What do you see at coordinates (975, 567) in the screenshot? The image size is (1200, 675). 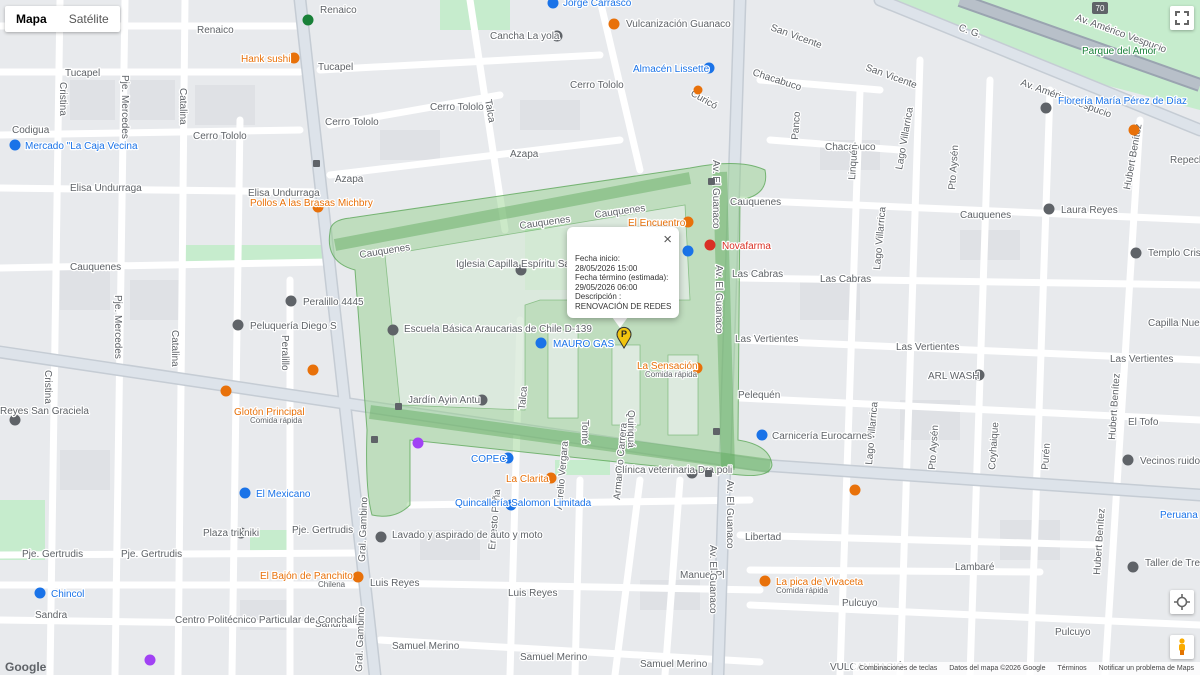 I see `street-label: Lambaré` at bounding box center [975, 567].